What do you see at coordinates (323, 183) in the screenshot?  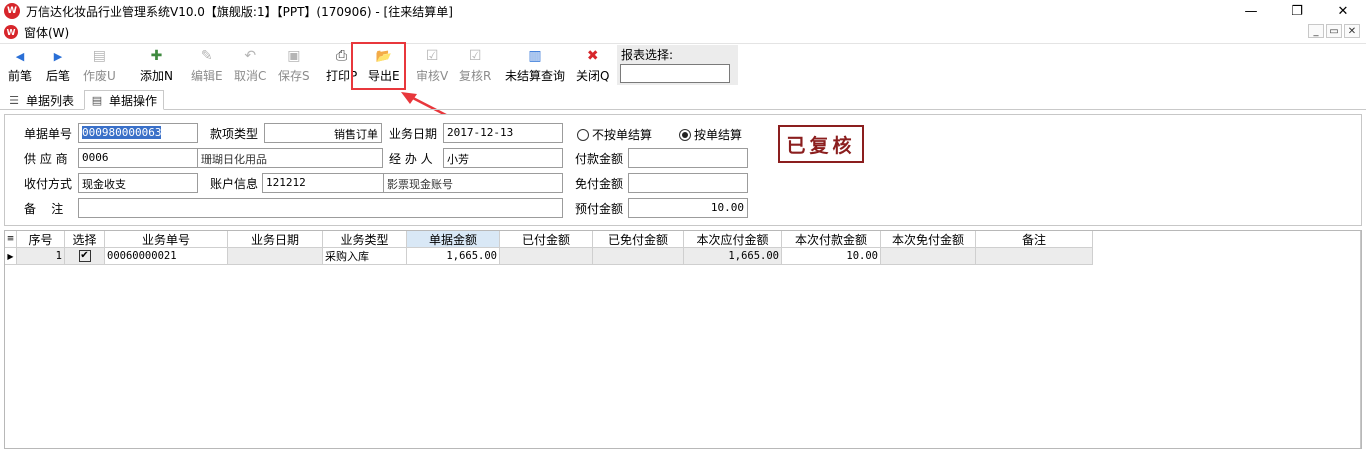 I see `account-code-field: 121212` at bounding box center [323, 183].